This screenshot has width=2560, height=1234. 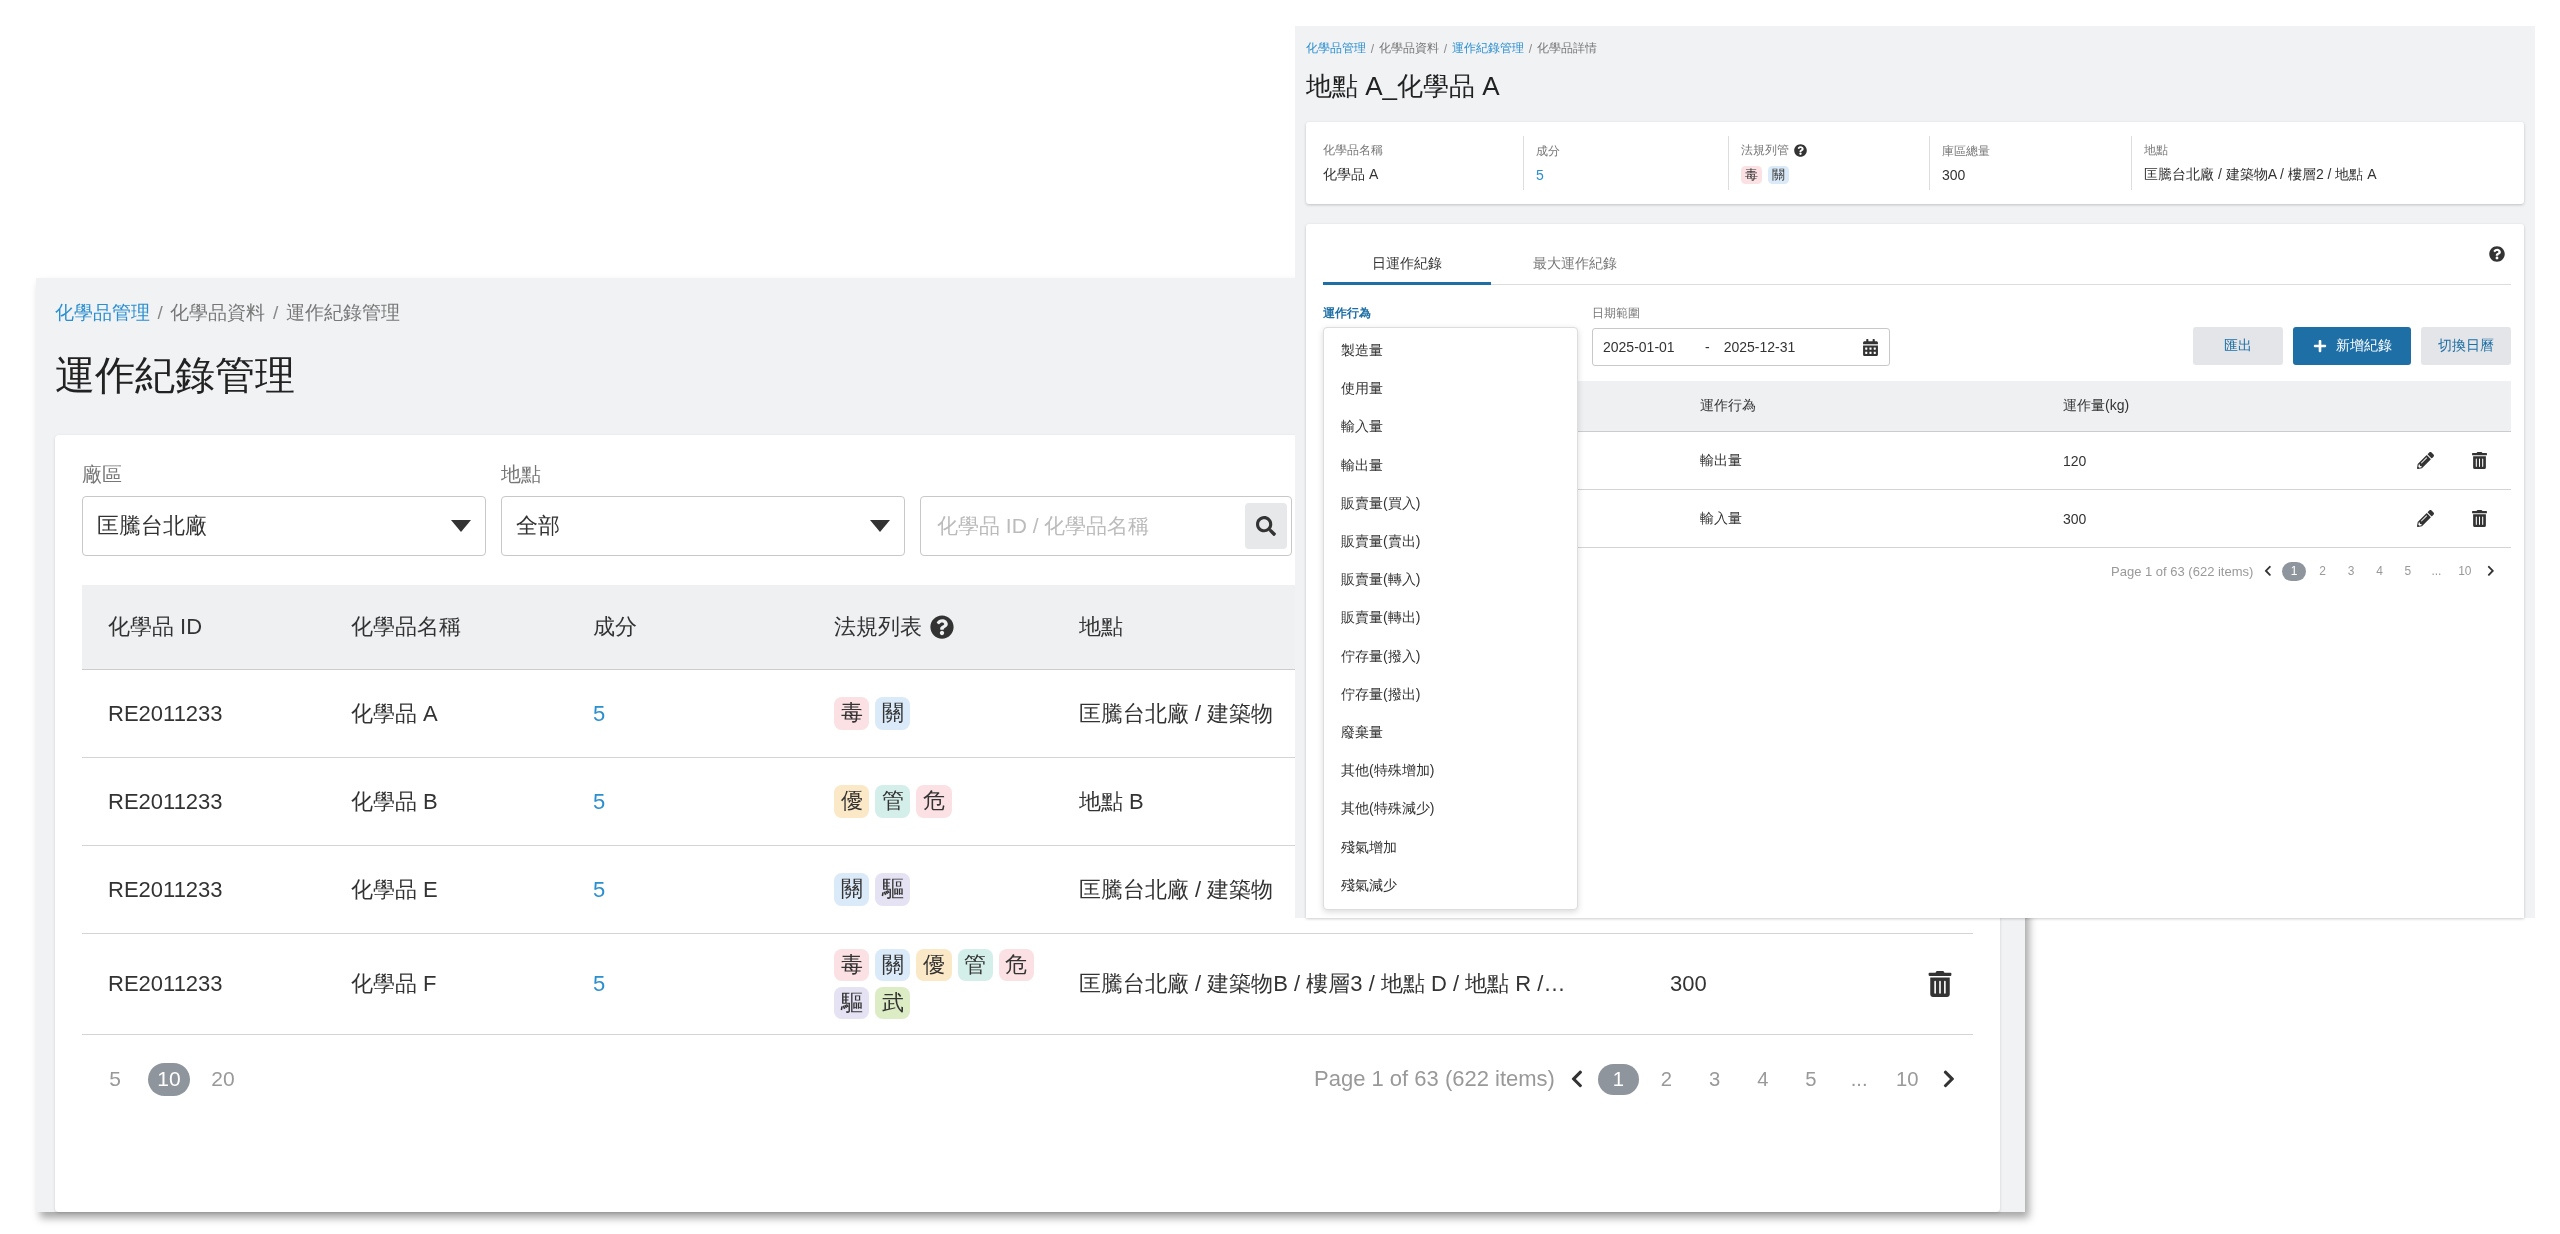 What do you see at coordinates (1351, 175) in the screenshot?
I see `info-value: 化學品 A` at bounding box center [1351, 175].